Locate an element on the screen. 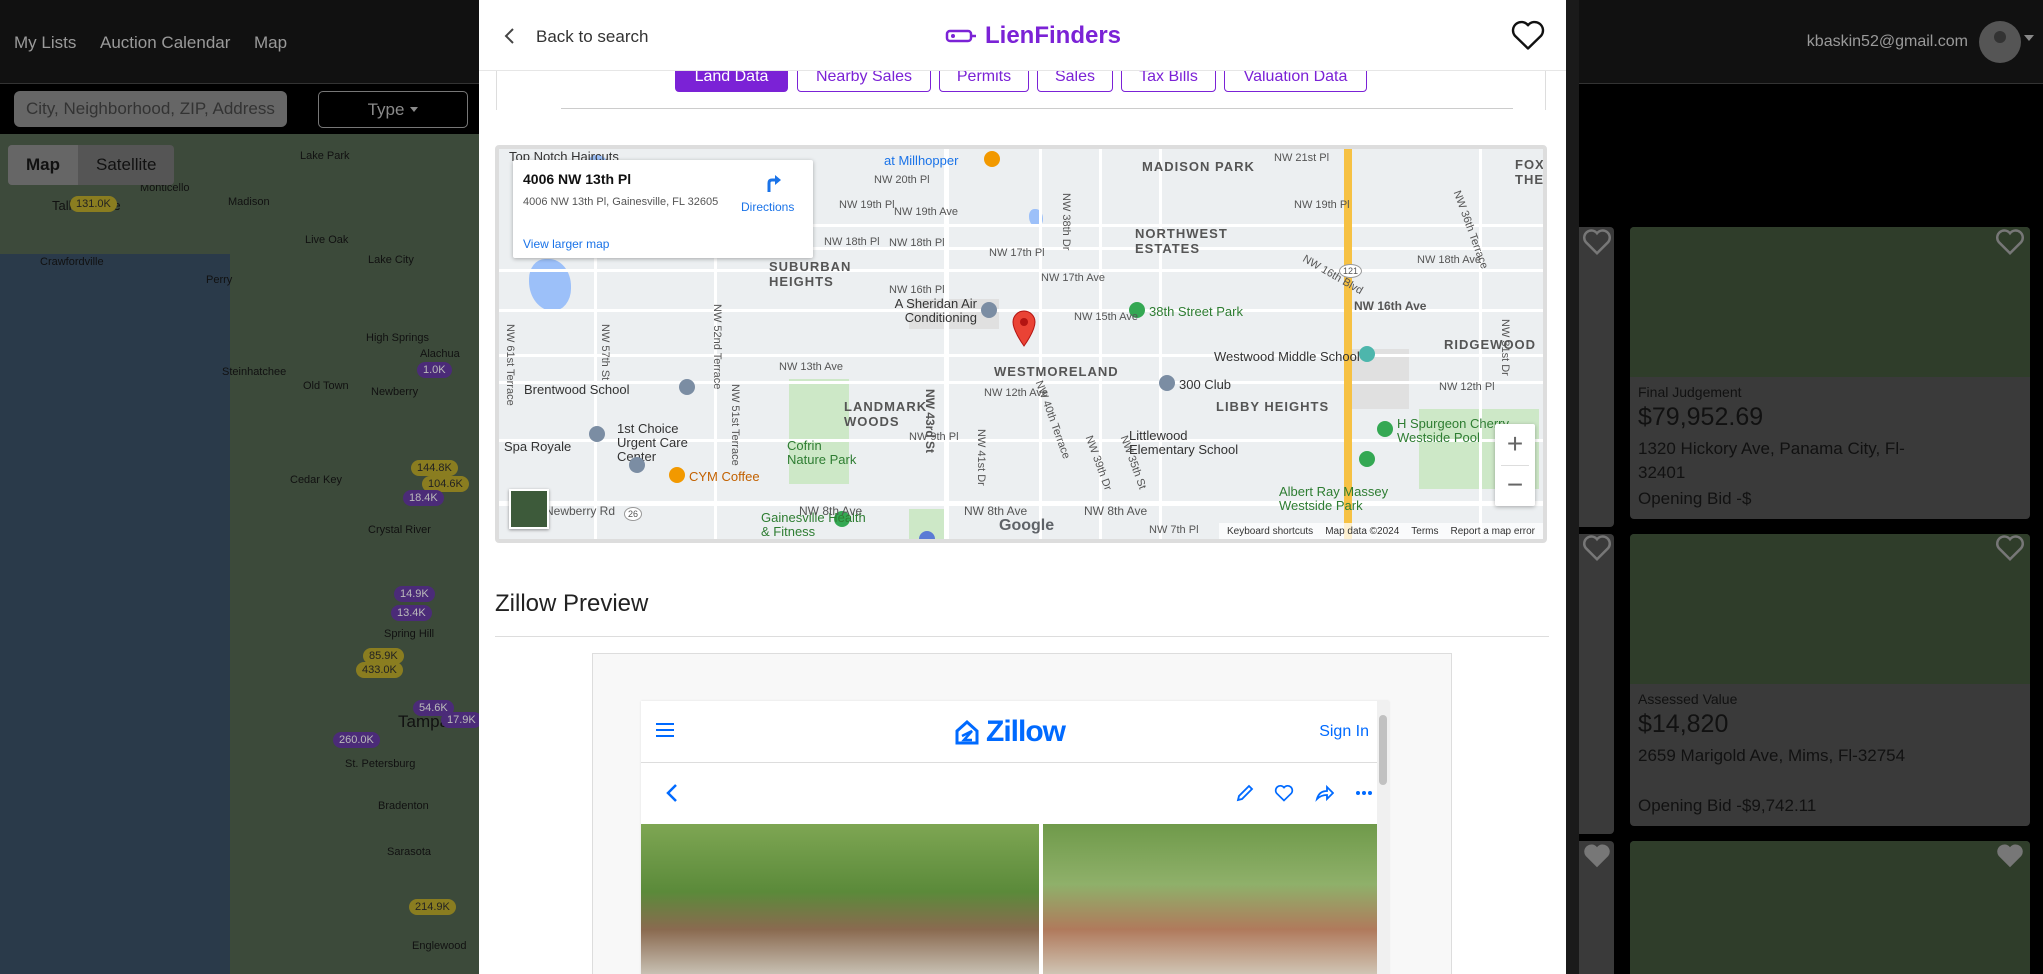 The height and width of the screenshot is (974, 2043). report-map-error-link: Report a map error is located at coordinates (1493, 531).